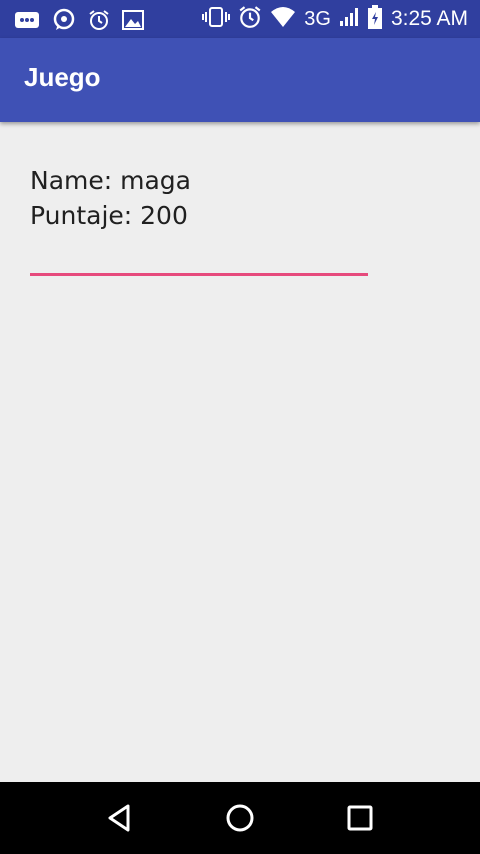 The image size is (480, 854). Describe the element at coordinates (375, 19) in the screenshot. I see `battery-icon` at that location.